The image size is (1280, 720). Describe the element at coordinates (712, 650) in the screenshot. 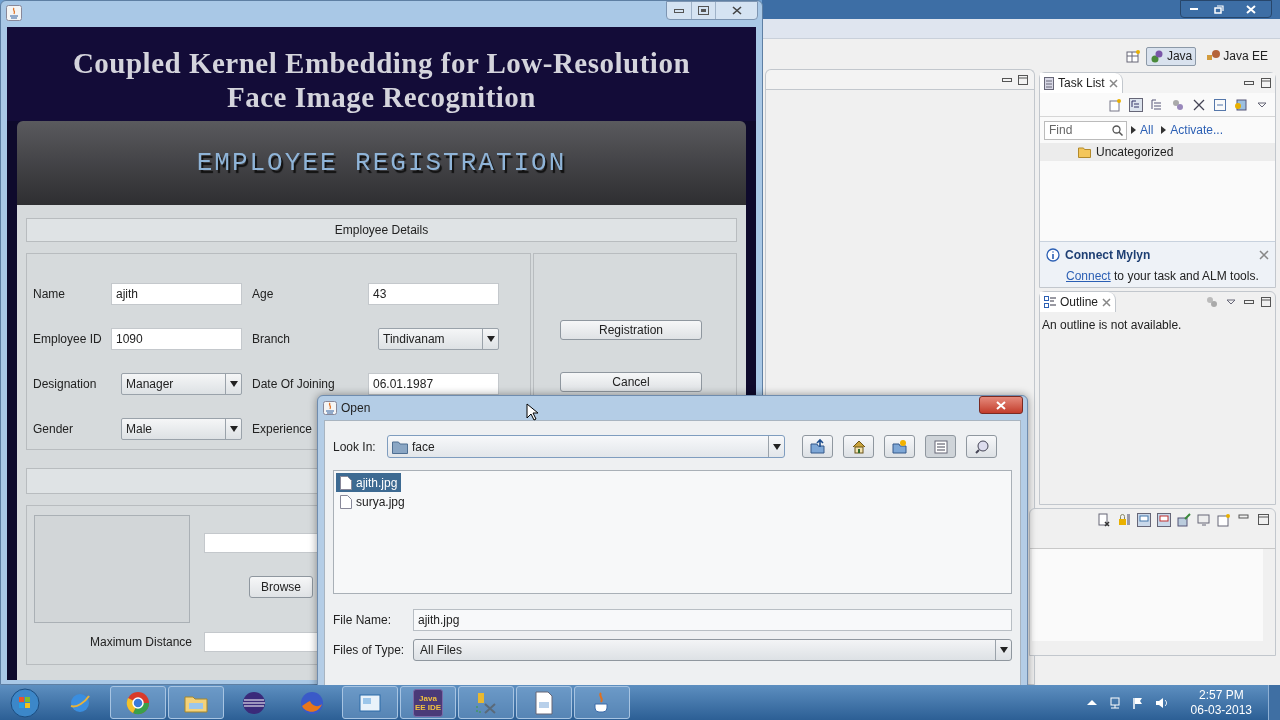

I see `file-type-dropdown: All Files` at that location.